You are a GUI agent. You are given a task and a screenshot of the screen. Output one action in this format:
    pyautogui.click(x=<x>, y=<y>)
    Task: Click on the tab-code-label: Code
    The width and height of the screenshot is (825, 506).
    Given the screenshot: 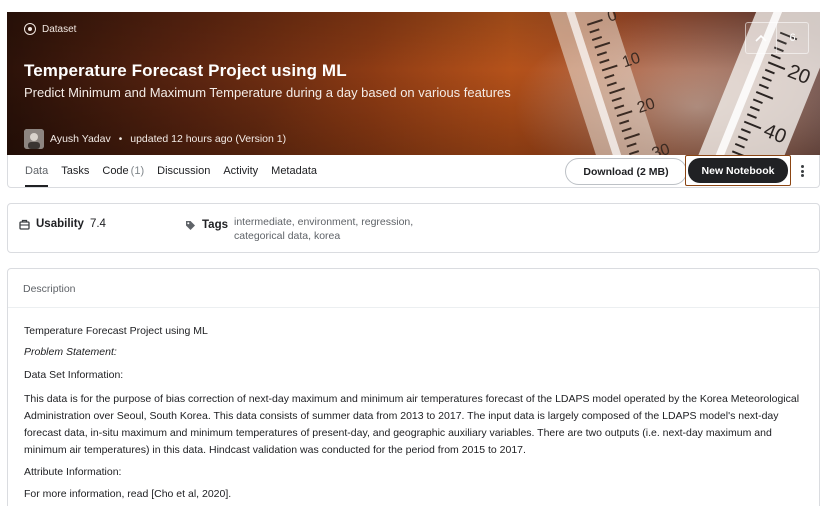 What is the action you would take?
    pyautogui.click(x=115, y=171)
    